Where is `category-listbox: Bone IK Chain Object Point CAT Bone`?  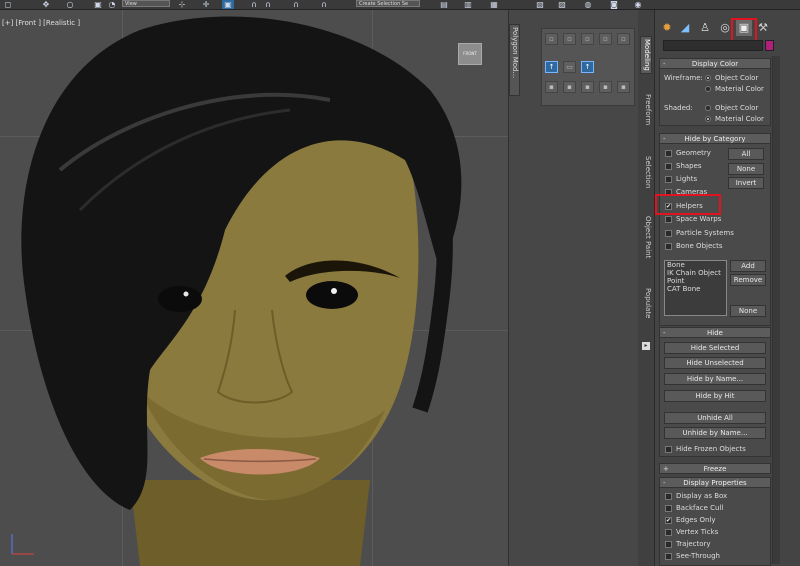
category-listbox: Bone IK Chain Object Point CAT Bone is located at coordinates (695, 288).